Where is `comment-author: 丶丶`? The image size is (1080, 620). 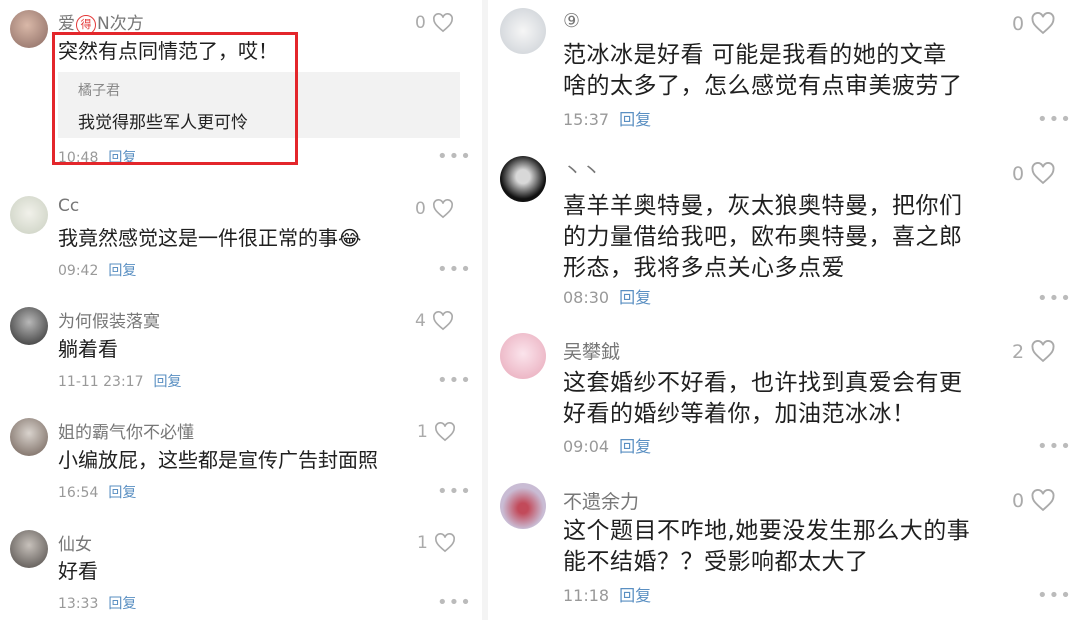
comment-author: 丶丶 is located at coordinates (582, 169).